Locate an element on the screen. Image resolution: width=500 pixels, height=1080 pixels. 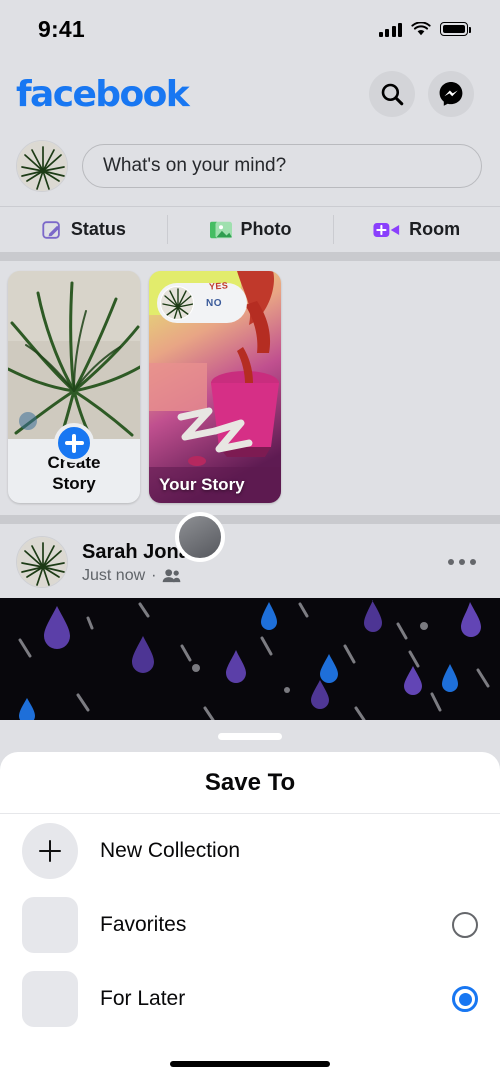
messenger-icon is located at coordinates (451, 94).